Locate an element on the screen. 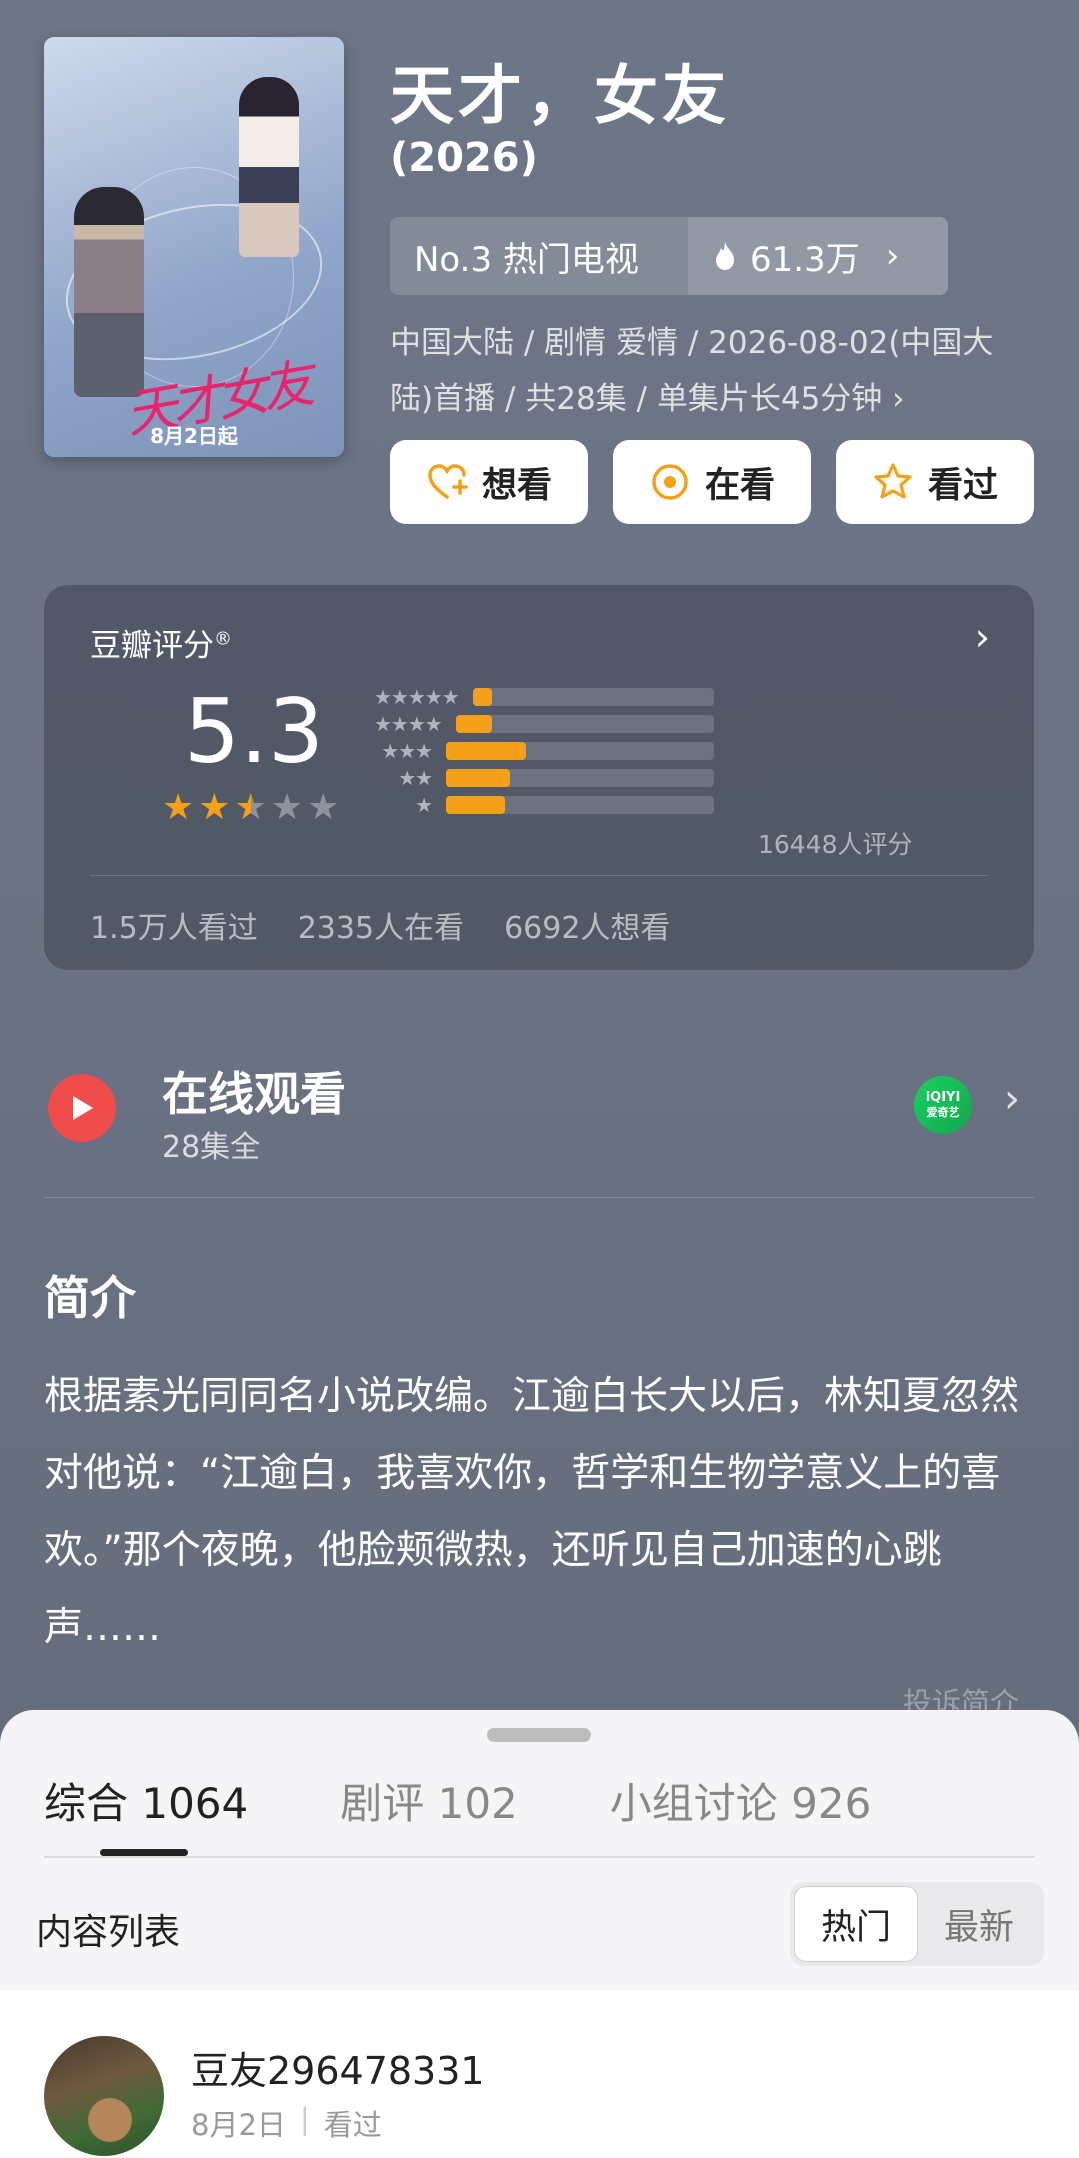  watched-button: 看过 is located at coordinates (935, 482).